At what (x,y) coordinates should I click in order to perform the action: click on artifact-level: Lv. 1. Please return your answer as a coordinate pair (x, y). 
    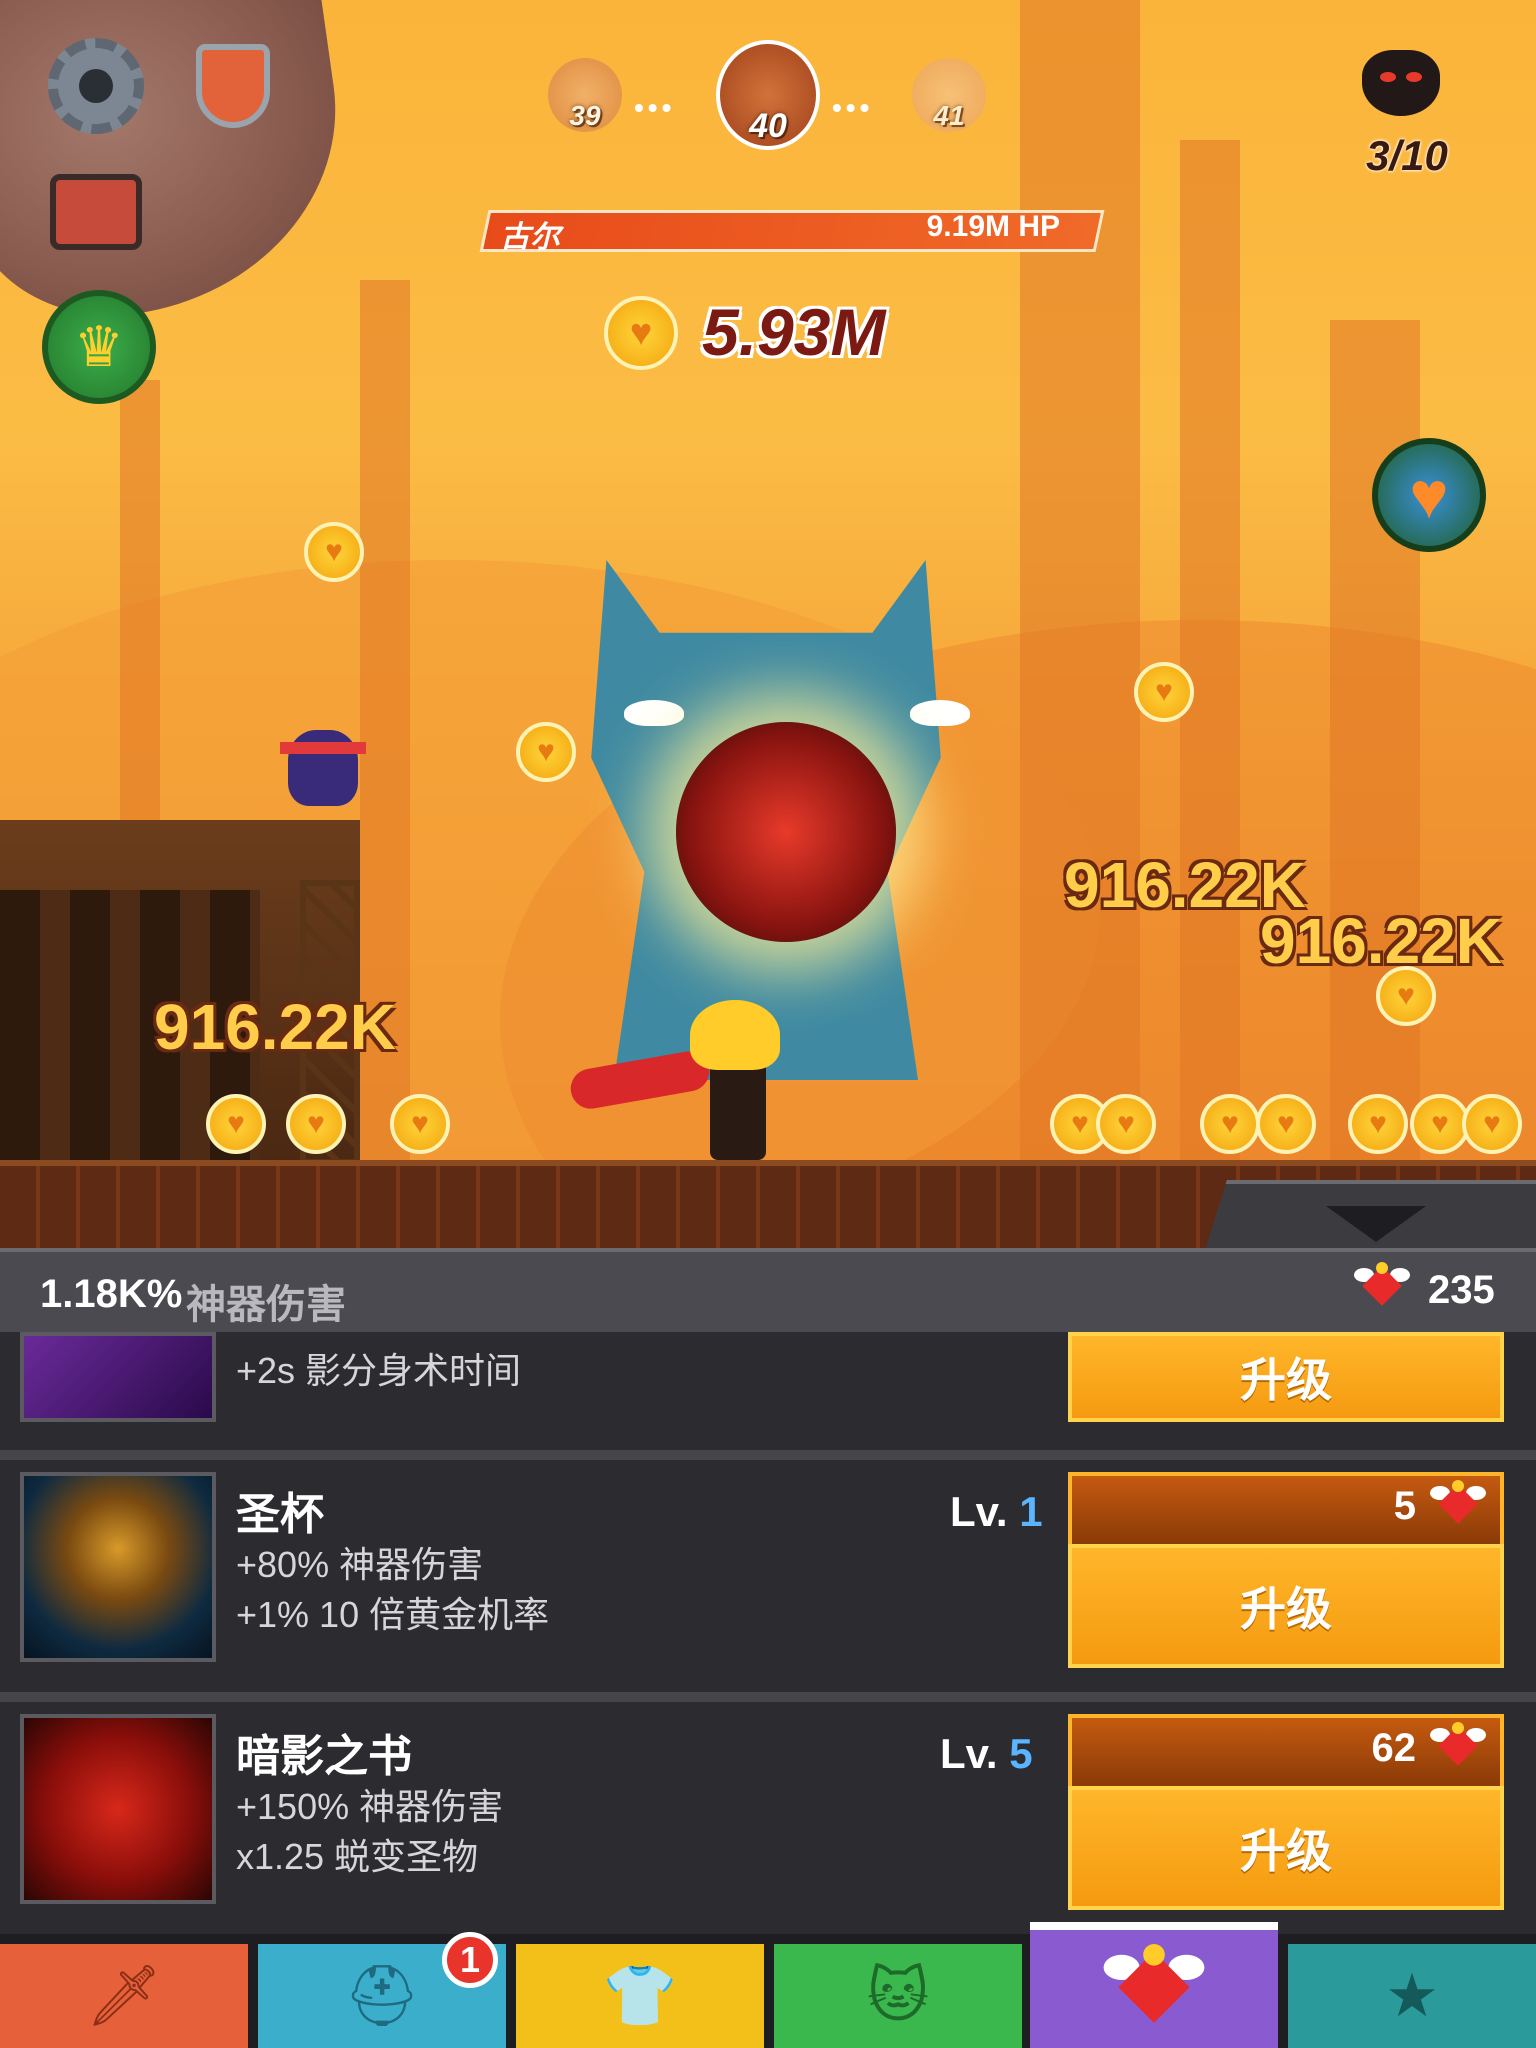
    Looking at the image, I should click on (996, 1511).